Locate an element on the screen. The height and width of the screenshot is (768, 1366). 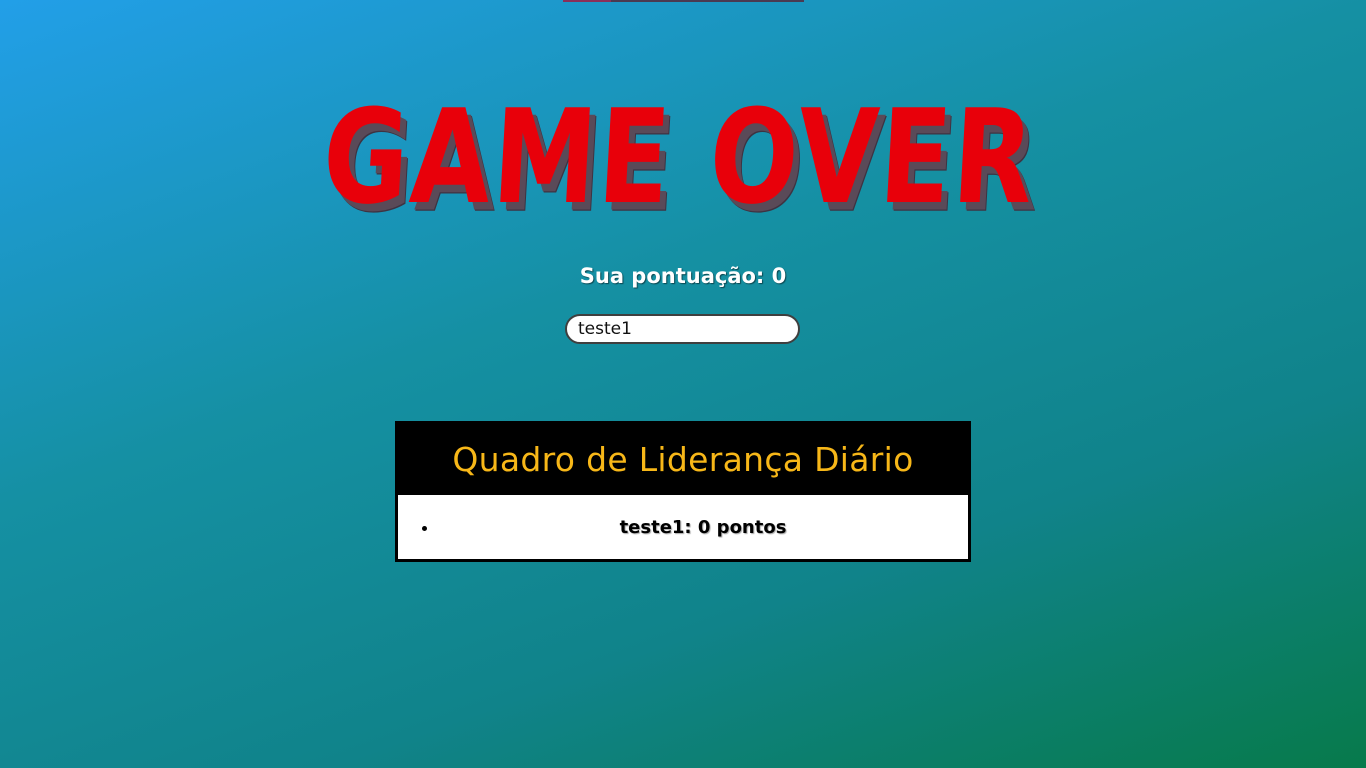
leaderboard-list: teste1: 0 pontos is located at coordinates (683, 527).